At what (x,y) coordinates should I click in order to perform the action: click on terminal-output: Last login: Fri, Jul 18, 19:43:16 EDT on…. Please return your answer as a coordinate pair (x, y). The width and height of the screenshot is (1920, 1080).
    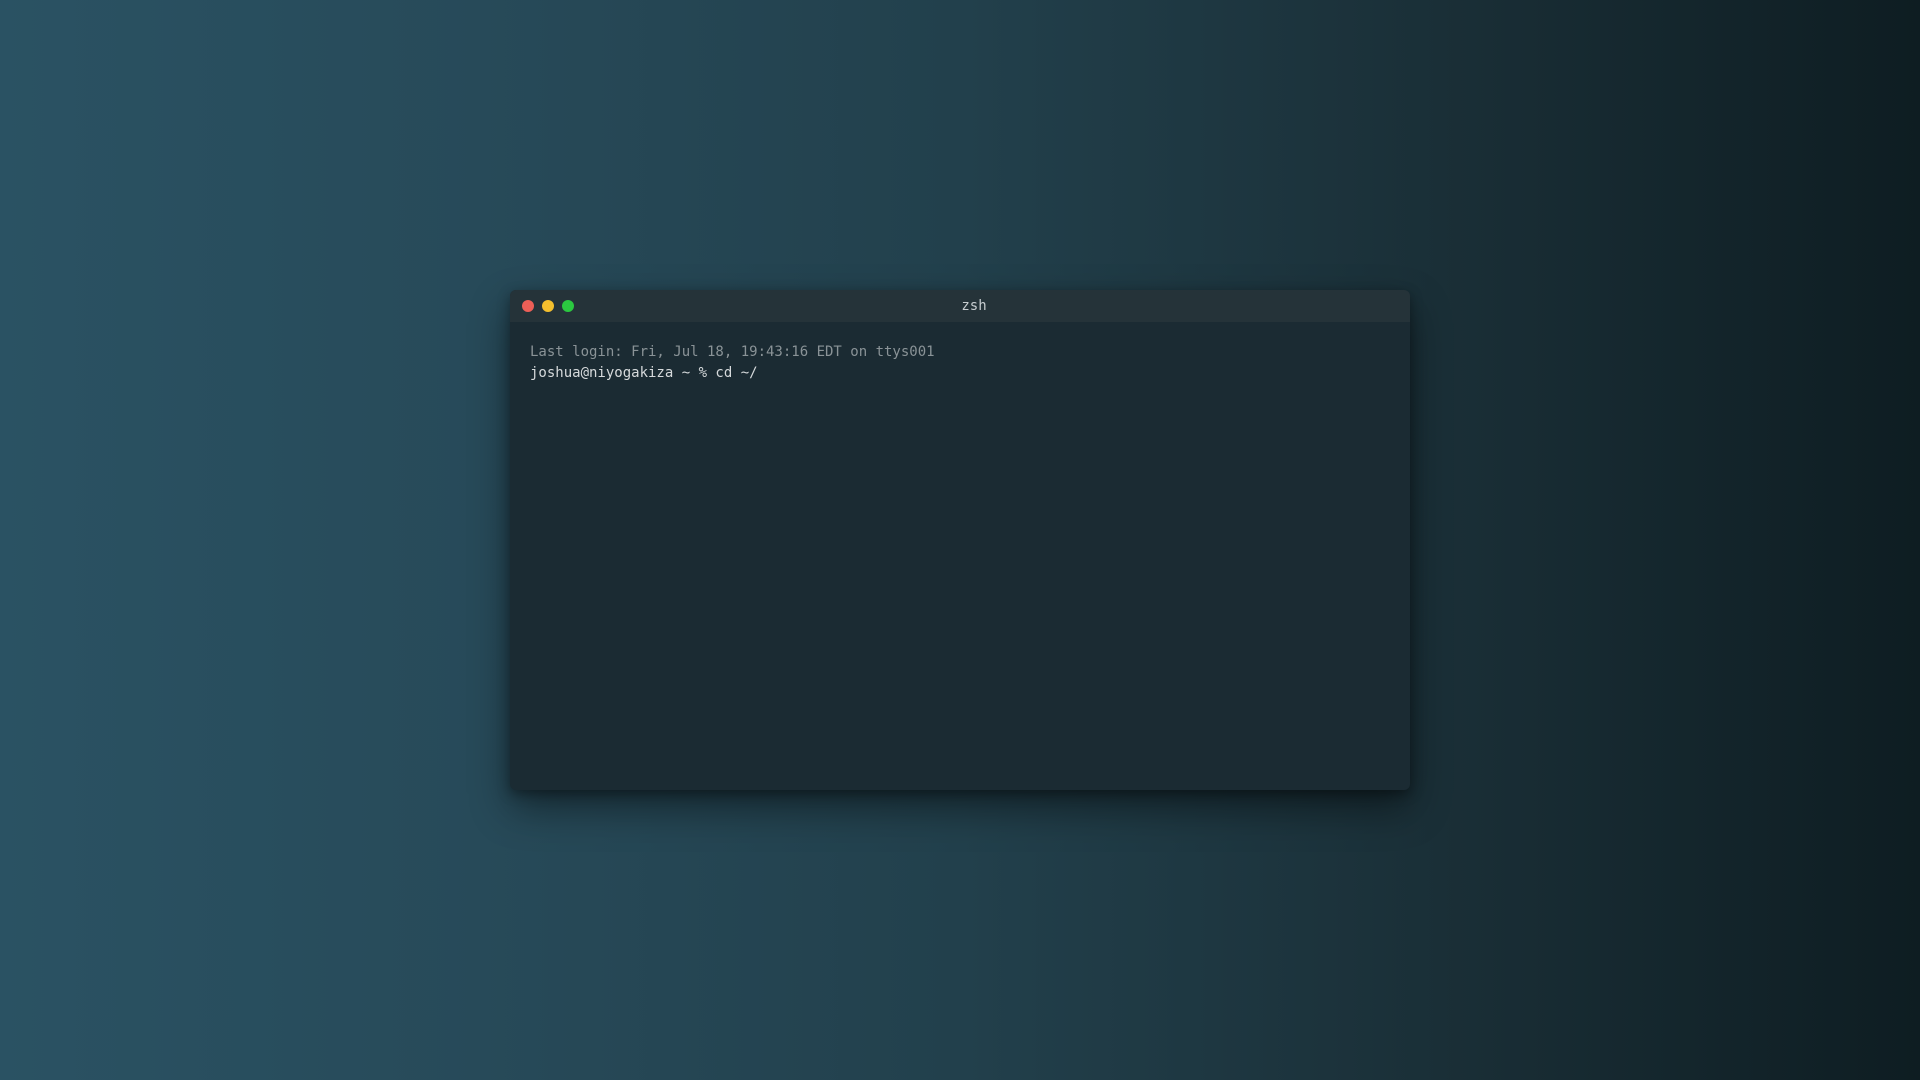
    Looking at the image, I should click on (960, 363).